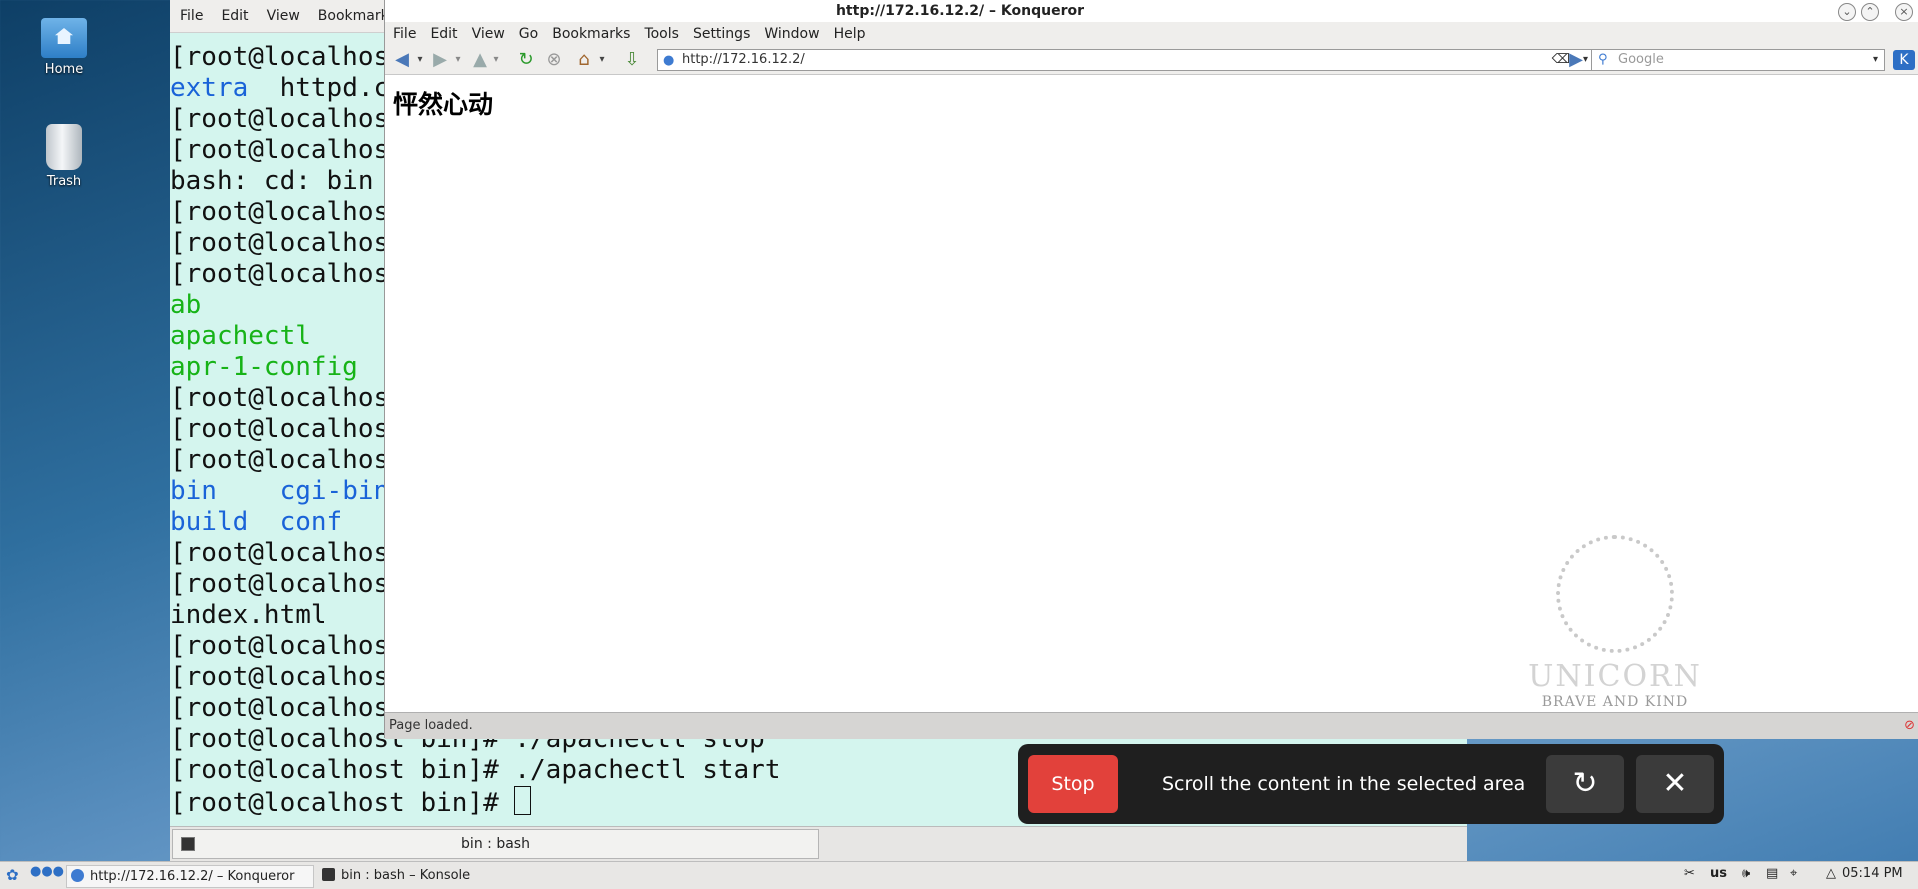 This screenshot has width=1918, height=889. I want to click on trash-icon, so click(64, 147).